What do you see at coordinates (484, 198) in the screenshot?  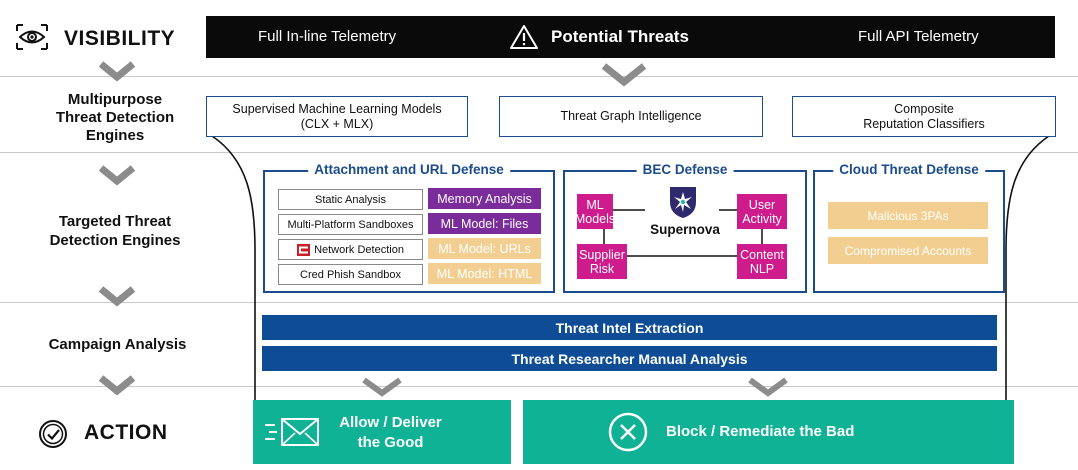 I see `memory-analysis-item: Memory Analysis` at bounding box center [484, 198].